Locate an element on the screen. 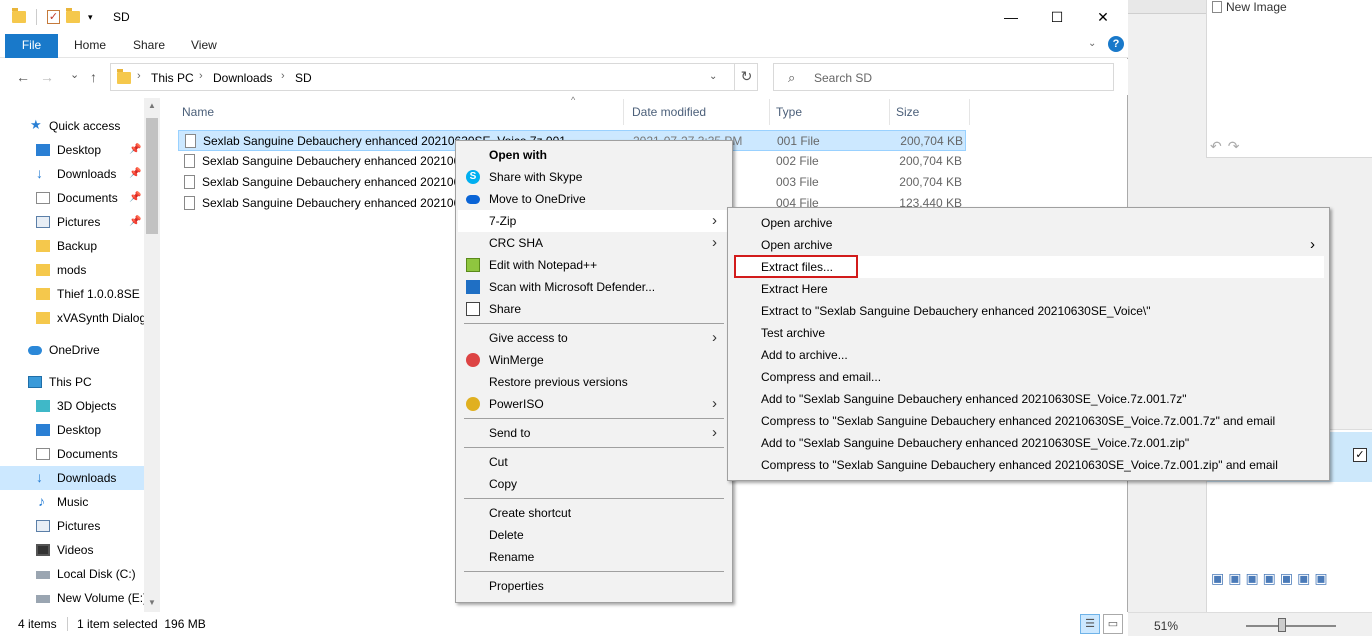  recent-locations-icon: ⌄ is located at coordinates (74, 74).